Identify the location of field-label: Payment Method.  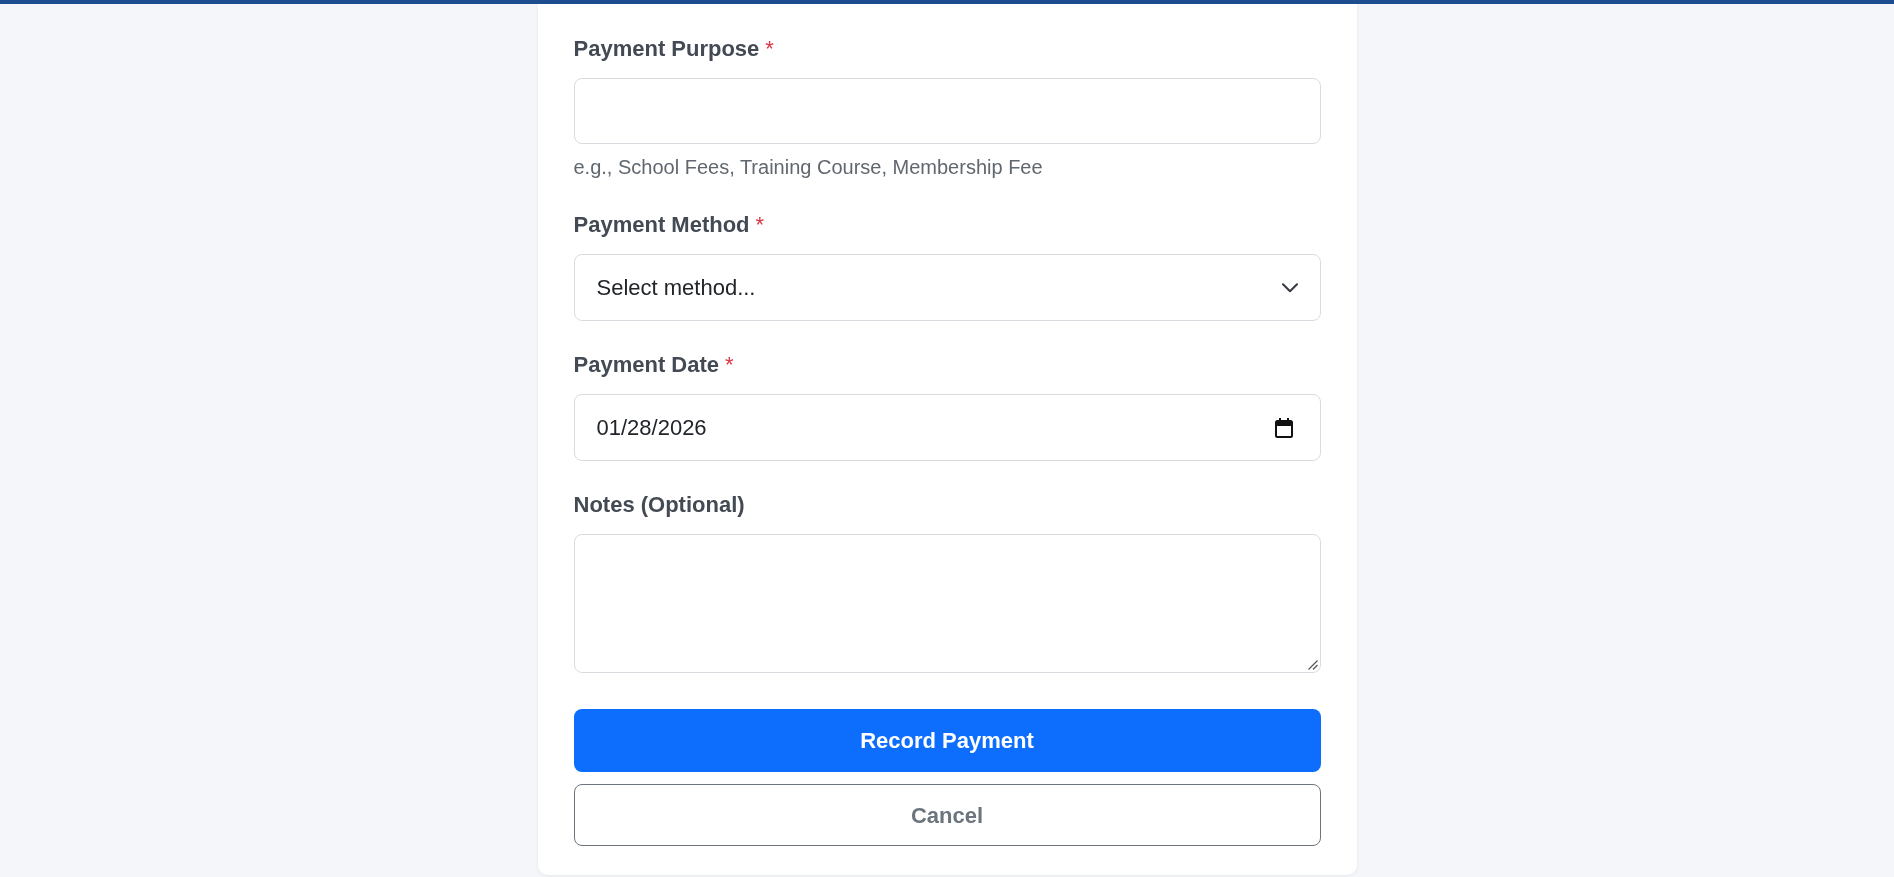
(661, 225).